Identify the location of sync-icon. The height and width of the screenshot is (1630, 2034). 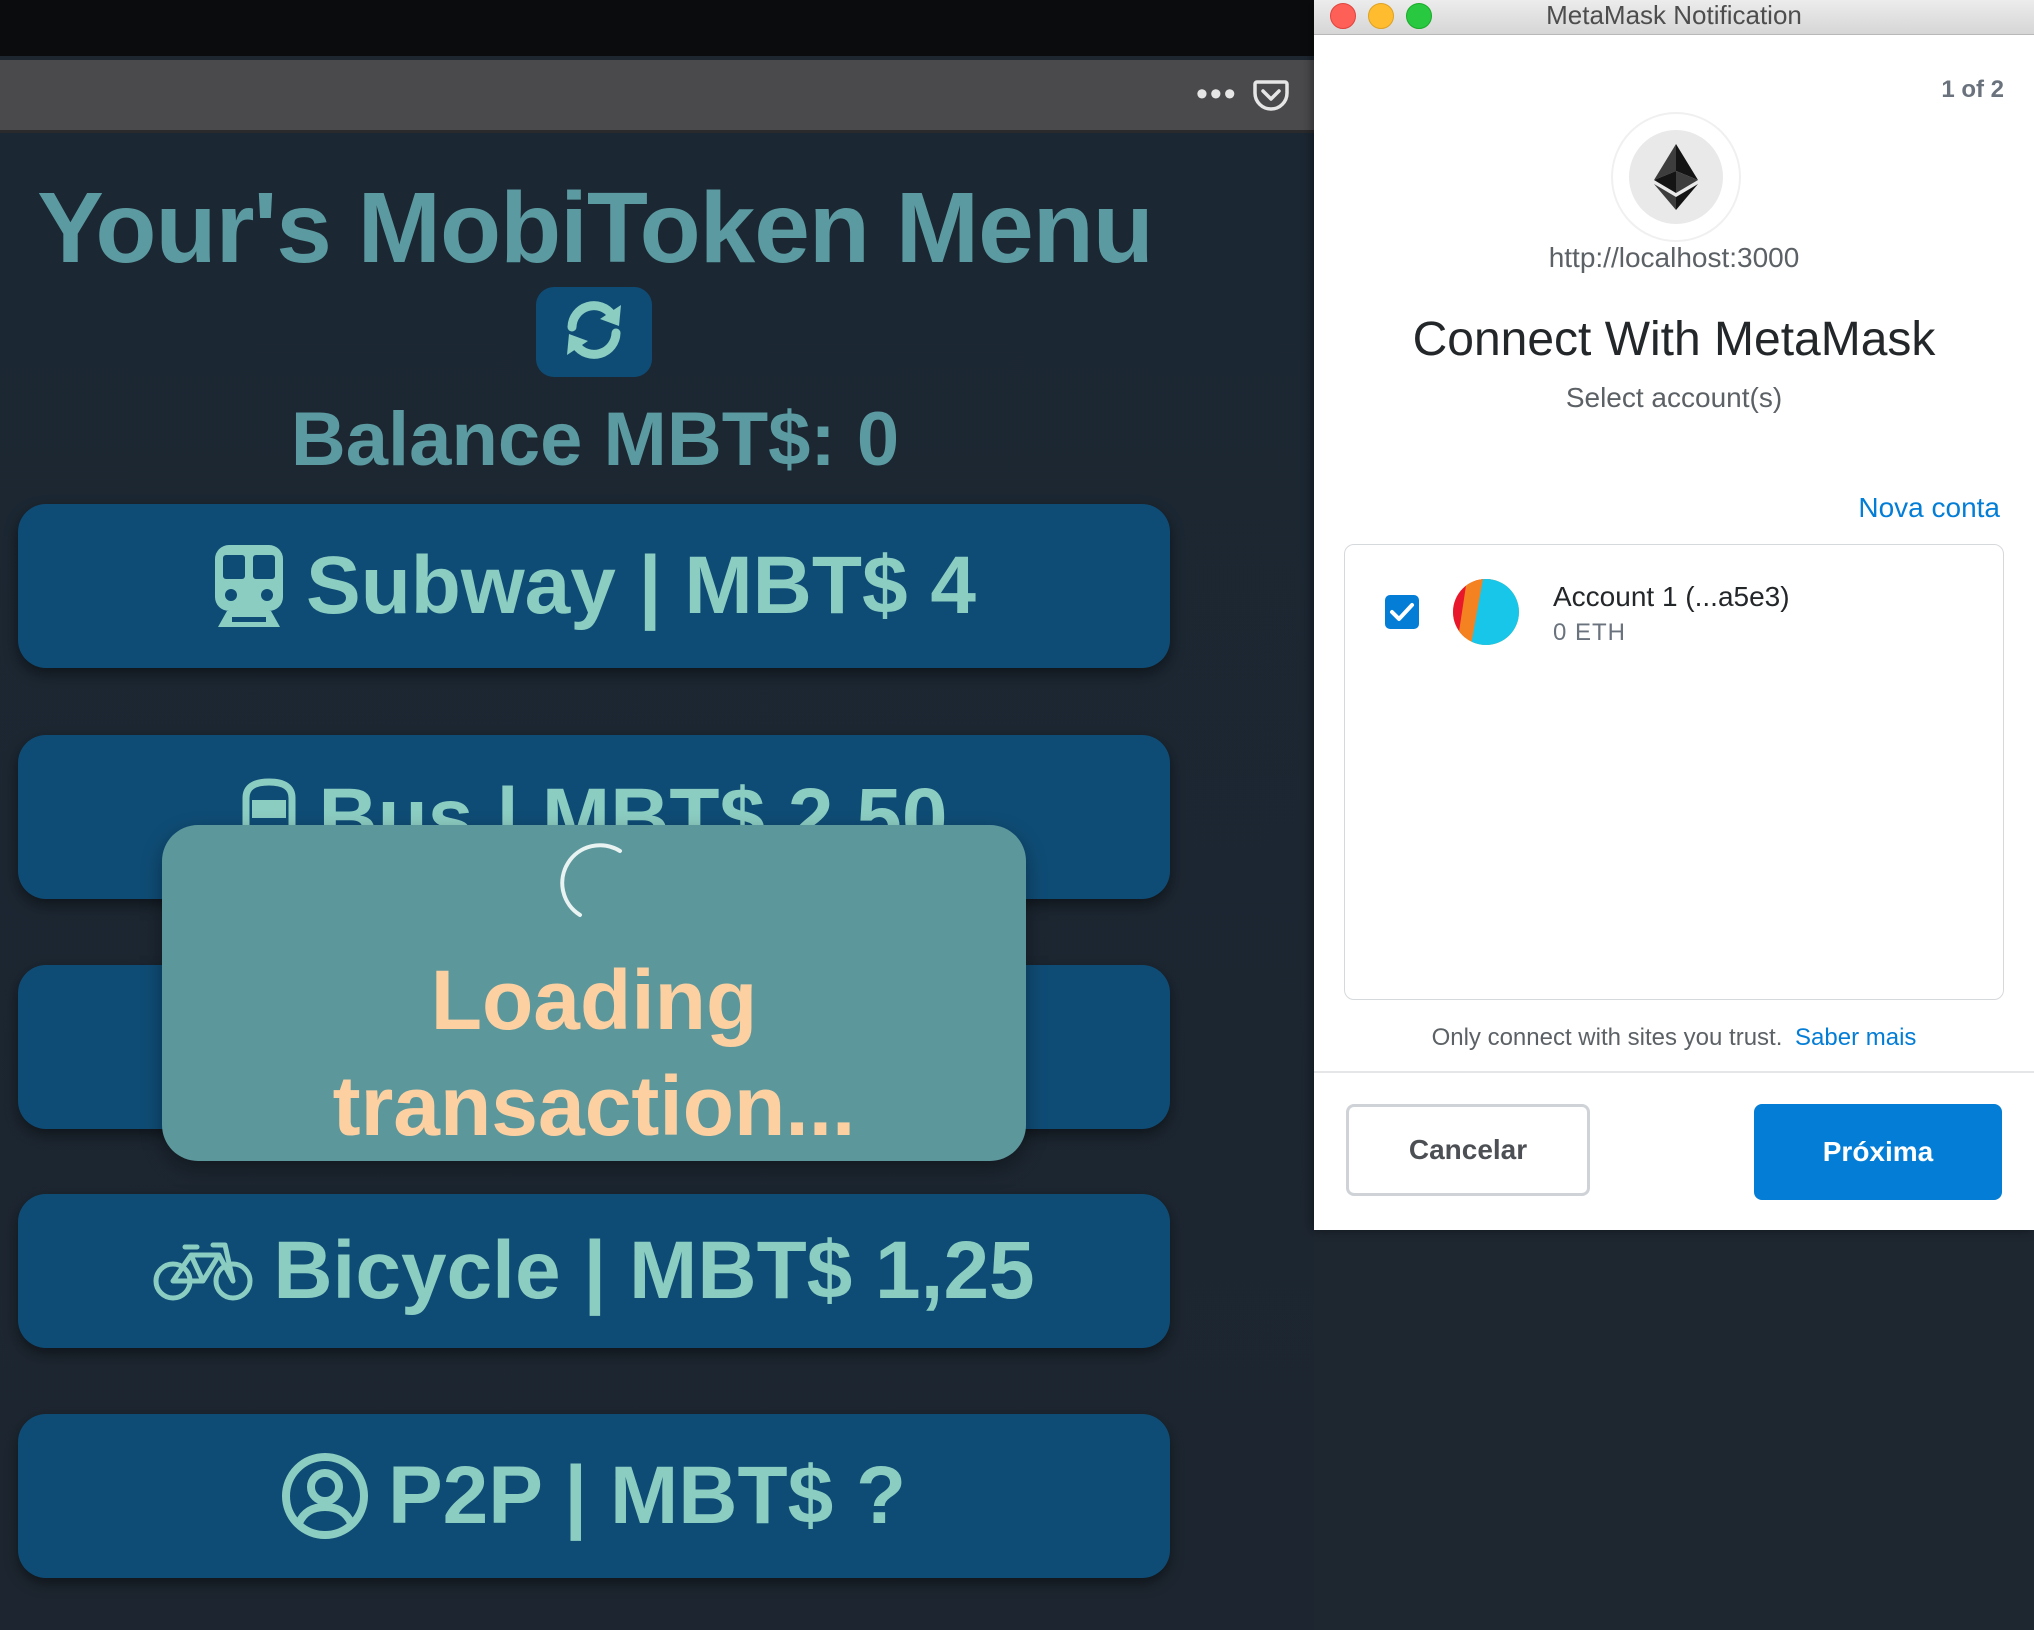
(594, 332).